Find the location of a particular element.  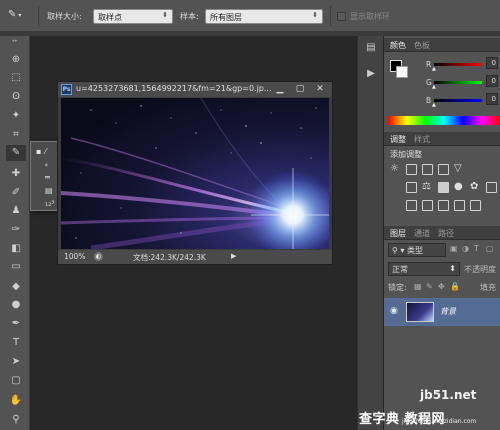

r-slider is located at coordinates (458, 64).